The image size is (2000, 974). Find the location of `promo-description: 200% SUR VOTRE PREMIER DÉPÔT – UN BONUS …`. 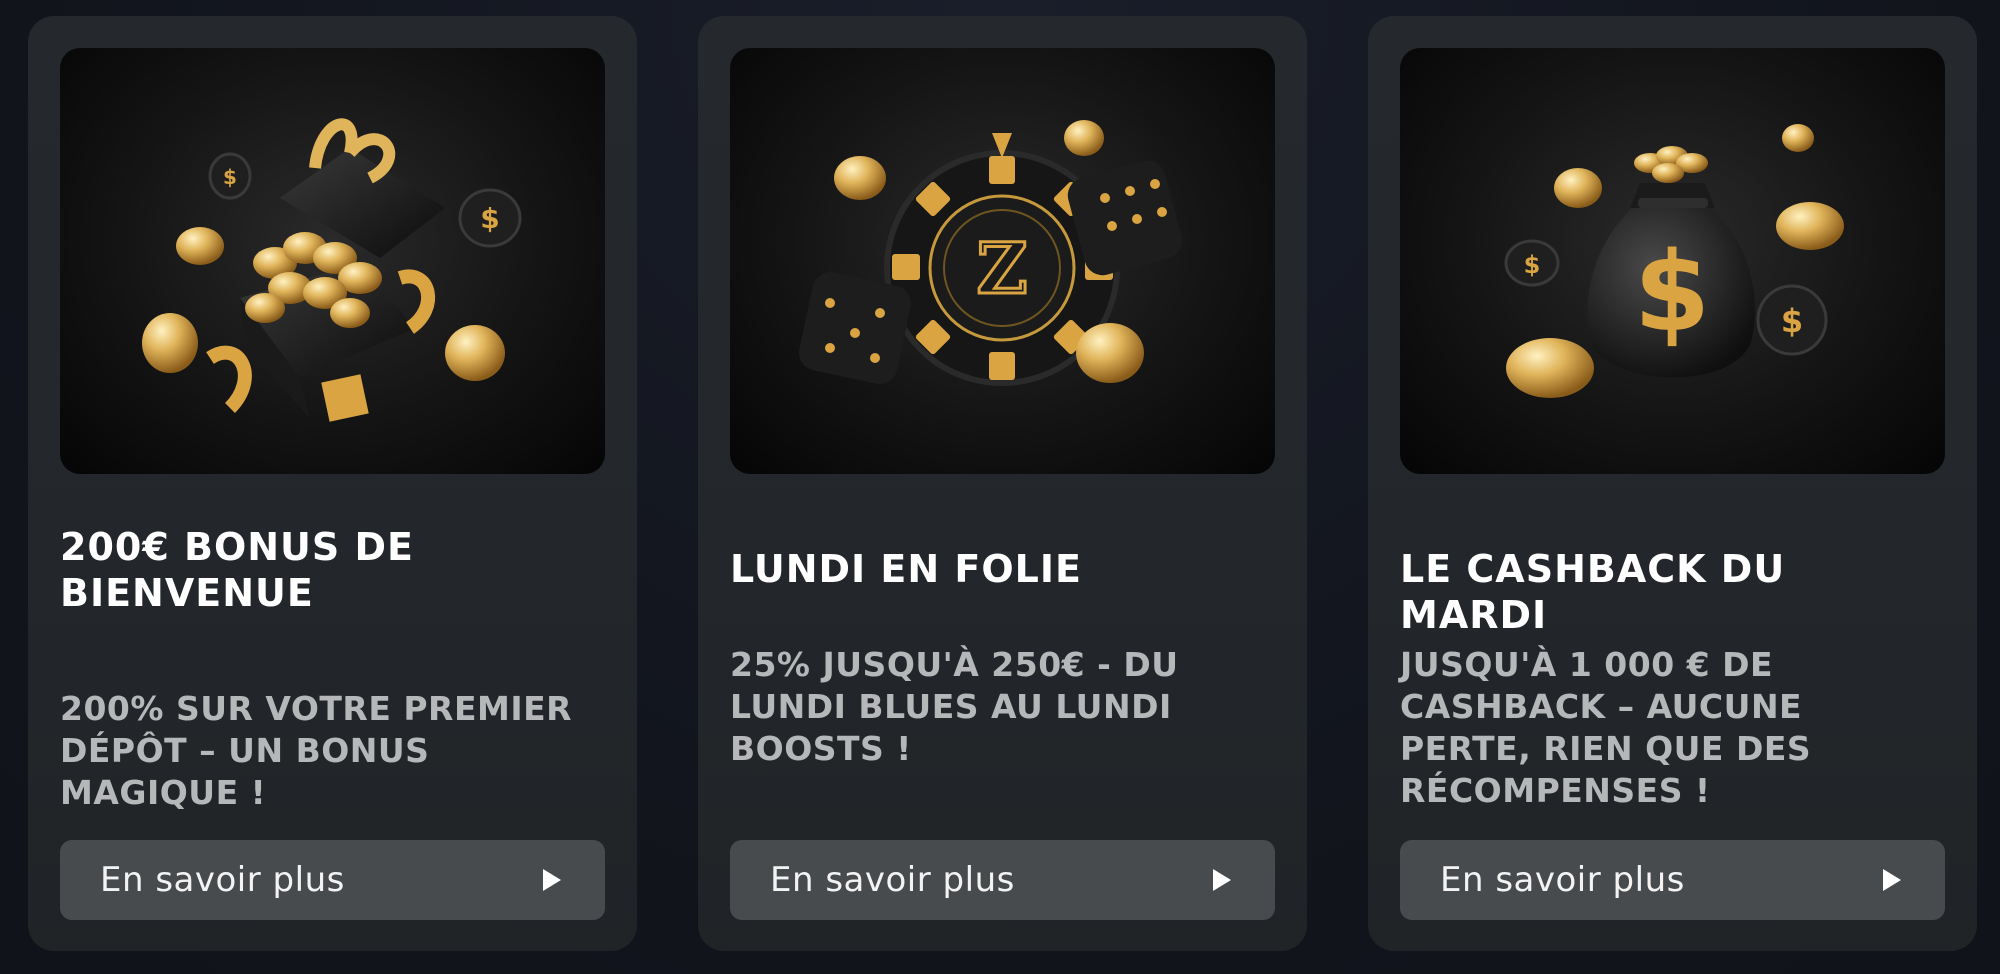

promo-description: 200% SUR VOTRE PREMIER DÉPÔT – UN BONUS … is located at coordinates (316, 750).